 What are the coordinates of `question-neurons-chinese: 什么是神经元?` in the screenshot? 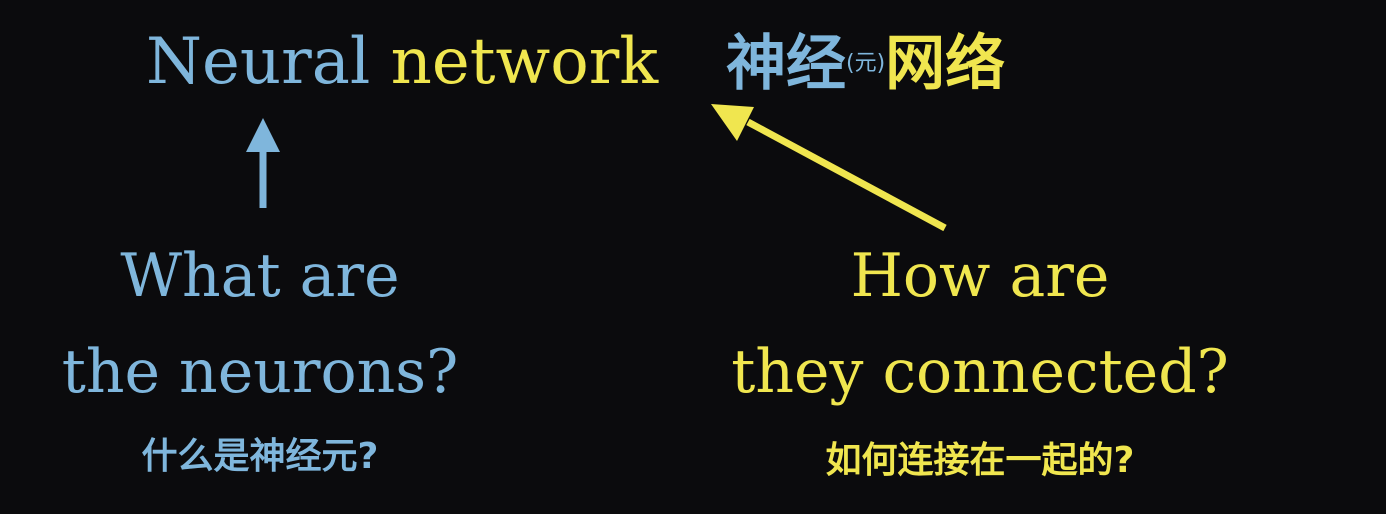 It's located at (260, 456).